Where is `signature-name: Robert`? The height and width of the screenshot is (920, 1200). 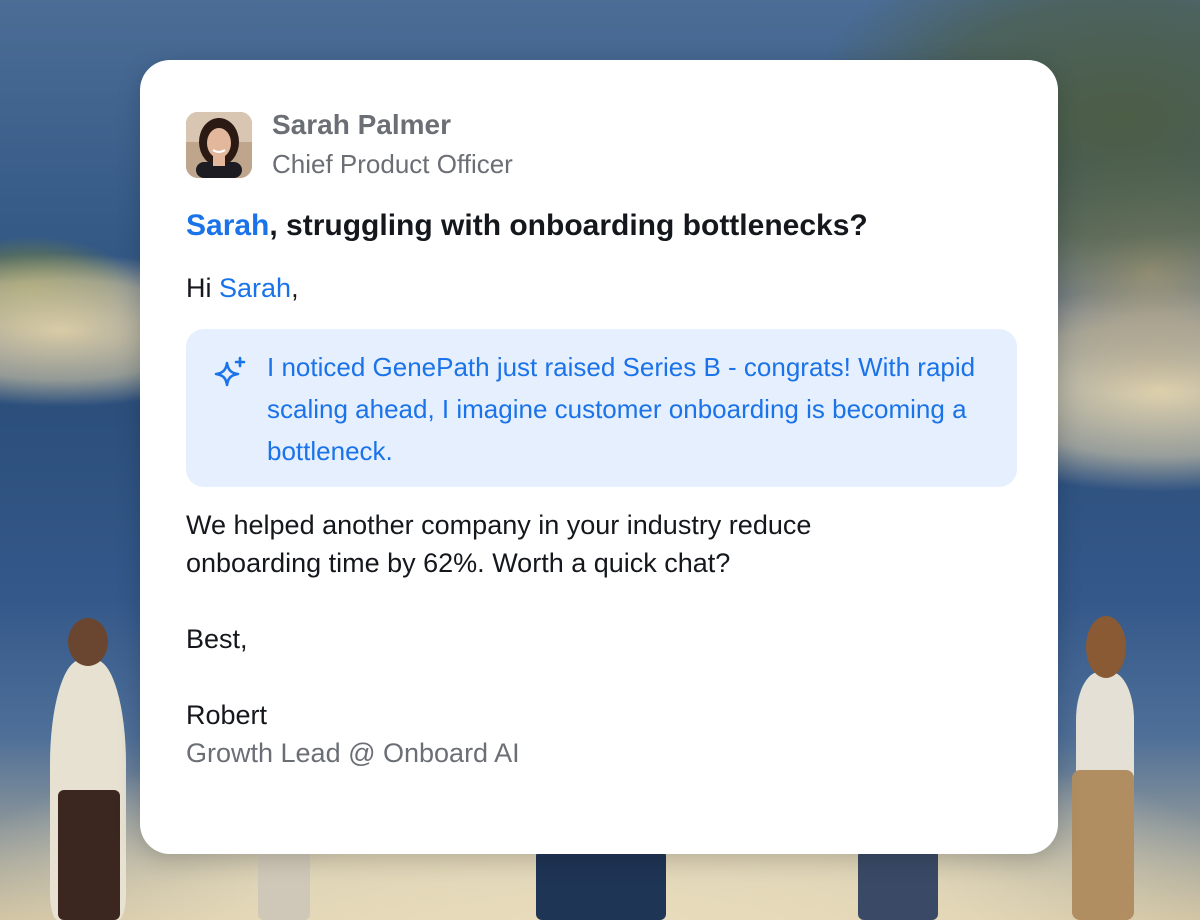
signature-name: Robert is located at coordinates (227, 715).